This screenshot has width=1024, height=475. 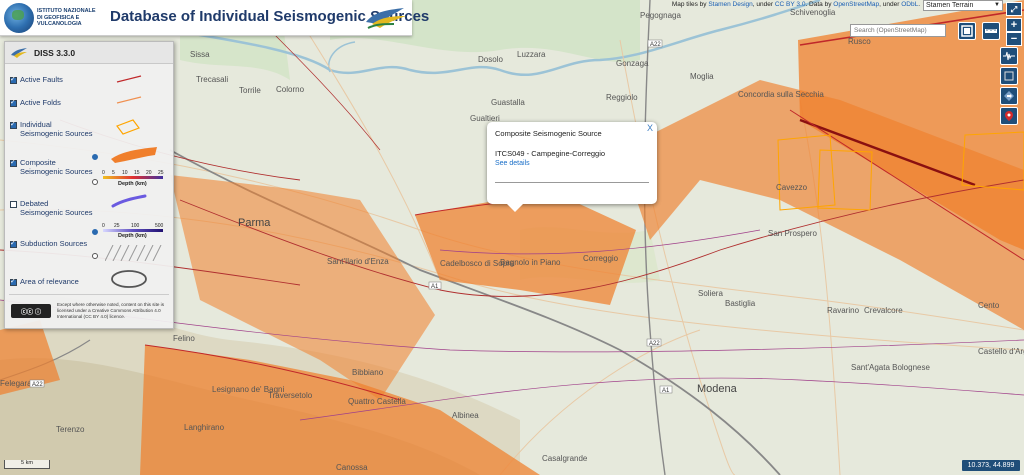 I want to click on map-place-label: Concordia sulla Secchia, so click(x=781, y=94).